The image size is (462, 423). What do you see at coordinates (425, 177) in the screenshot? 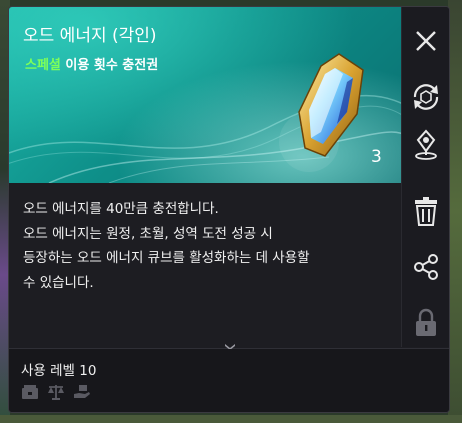
I see `action-sidebar` at bounding box center [425, 177].